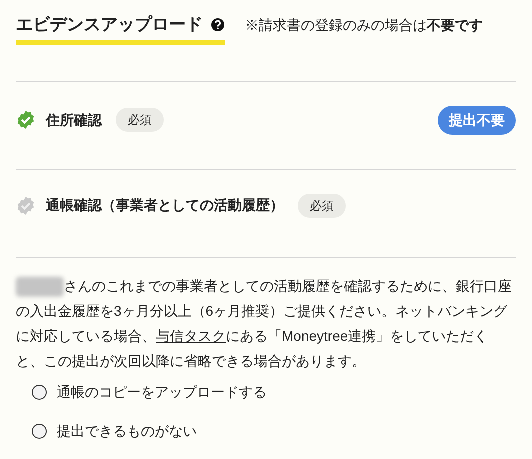 This screenshot has height=459, width=532. What do you see at coordinates (364, 25) in the screenshot?
I see `note-text: ※請求書の登録のみの場合は不要です` at bounding box center [364, 25].